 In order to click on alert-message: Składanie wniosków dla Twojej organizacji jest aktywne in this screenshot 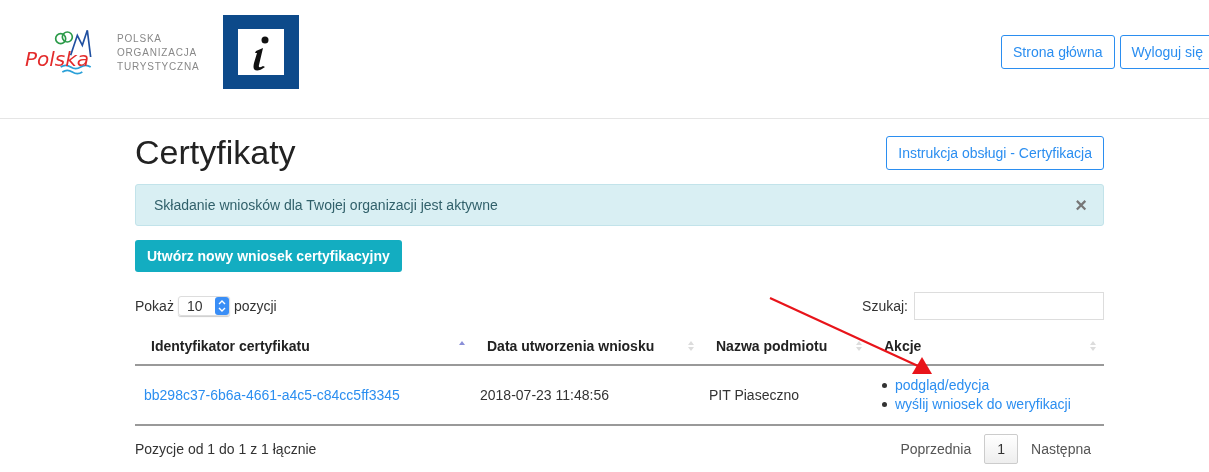, I will do `click(326, 205)`.